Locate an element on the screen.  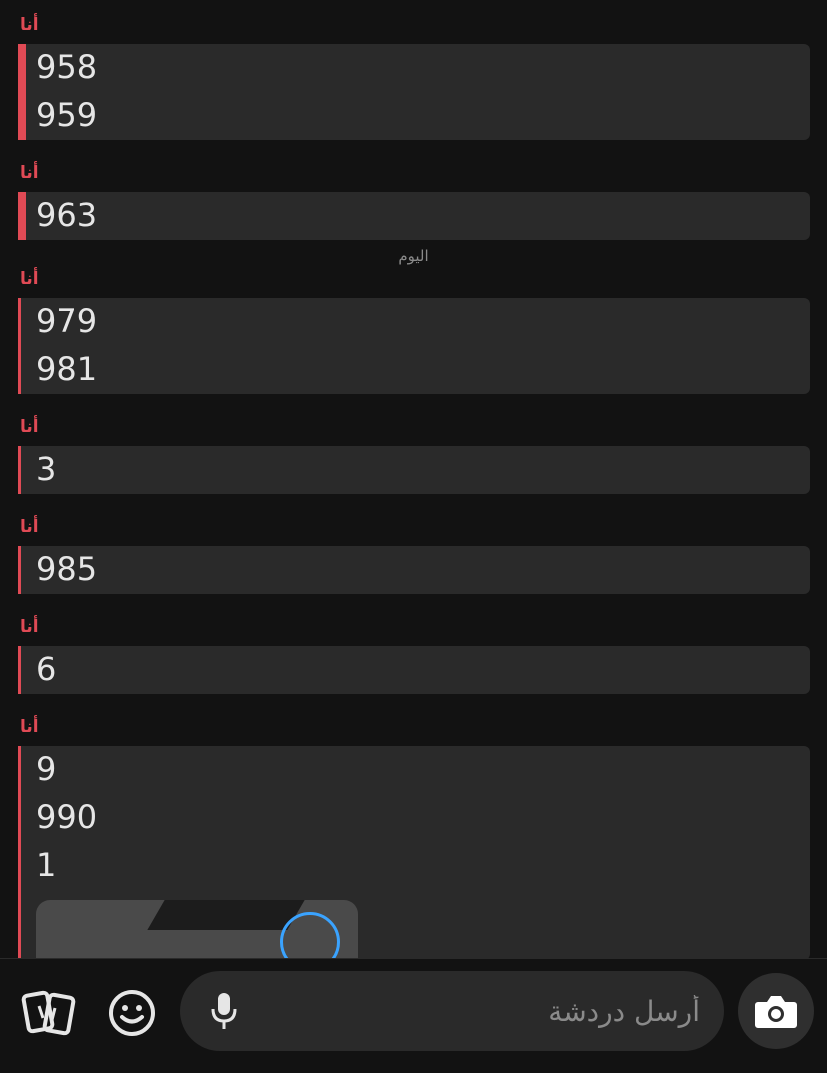
message-group: أنا 3 is located at coordinates (414, 455).